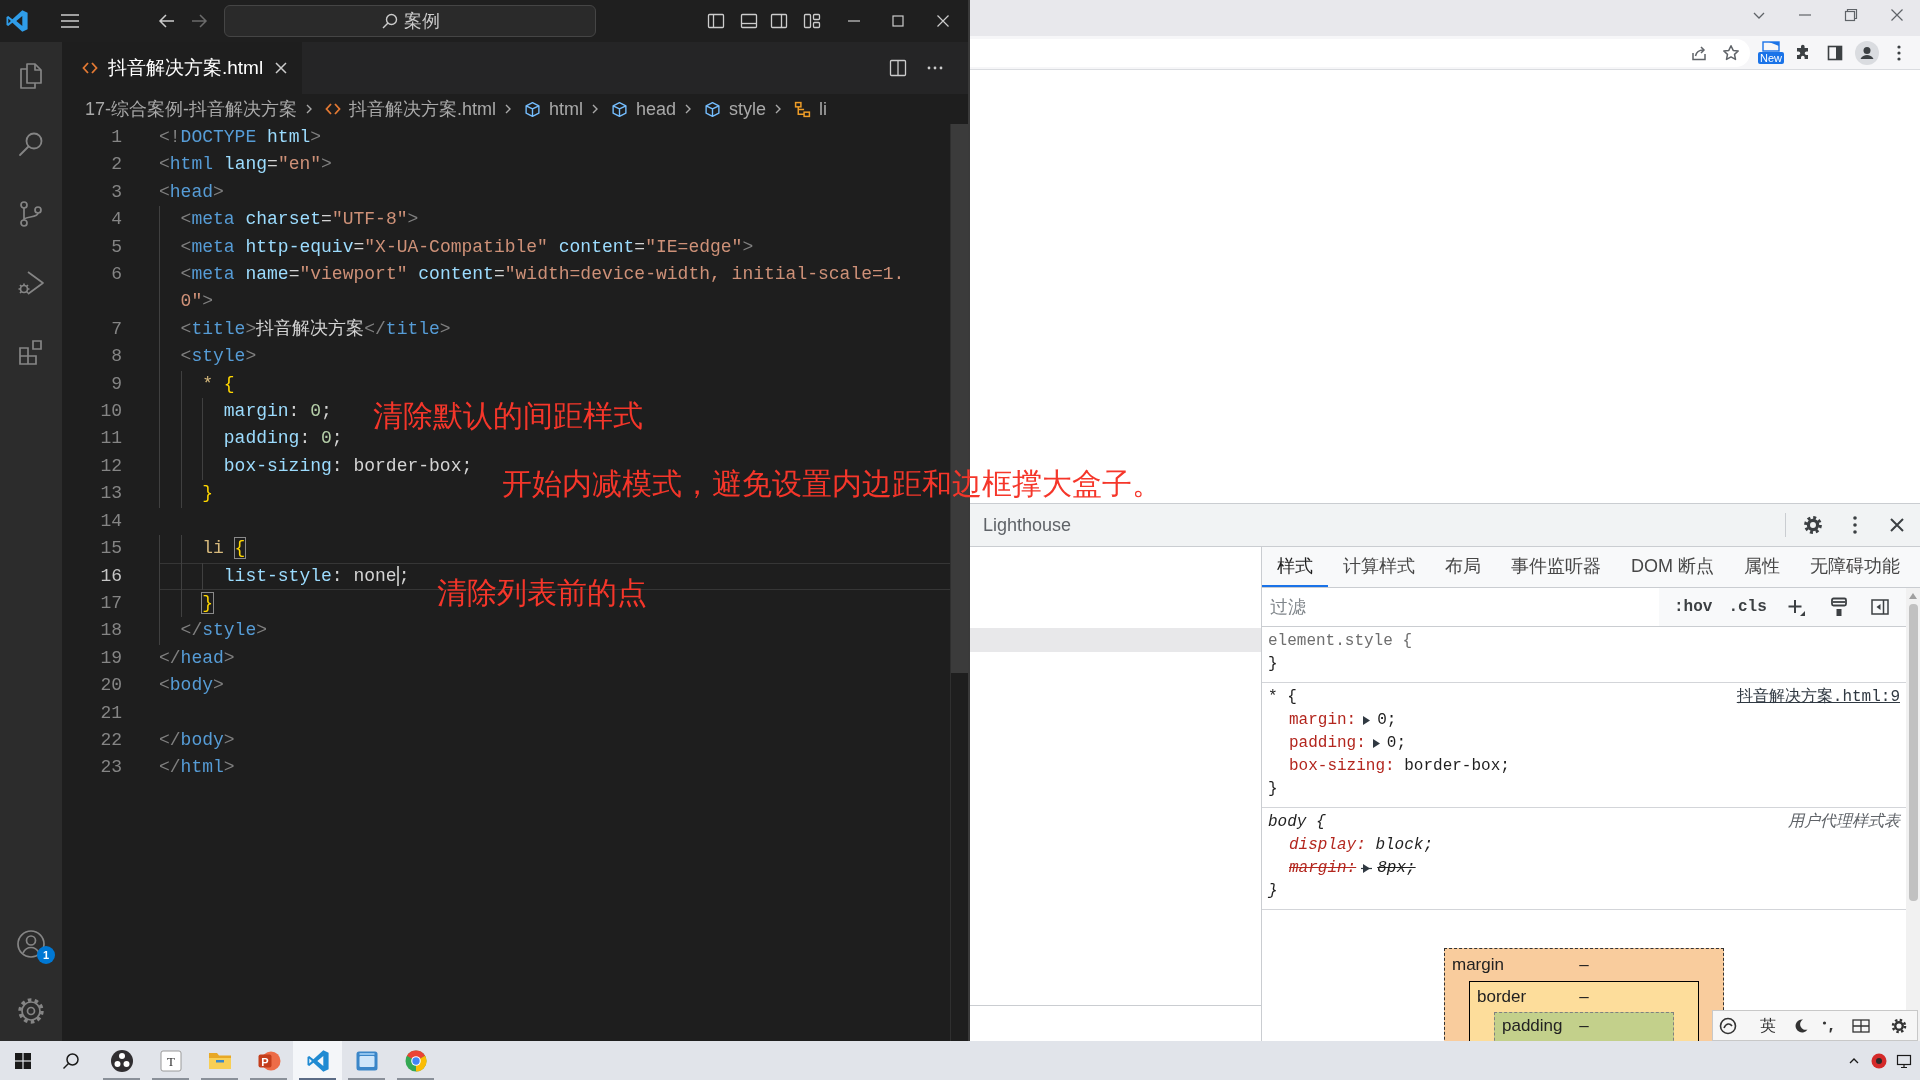 The height and width of the screenshot is (1080, 1920). Describe the element at coordinates (315, 329) in the screenshot. I see `code-line: <title>抖音解决方案</title>` at that location.